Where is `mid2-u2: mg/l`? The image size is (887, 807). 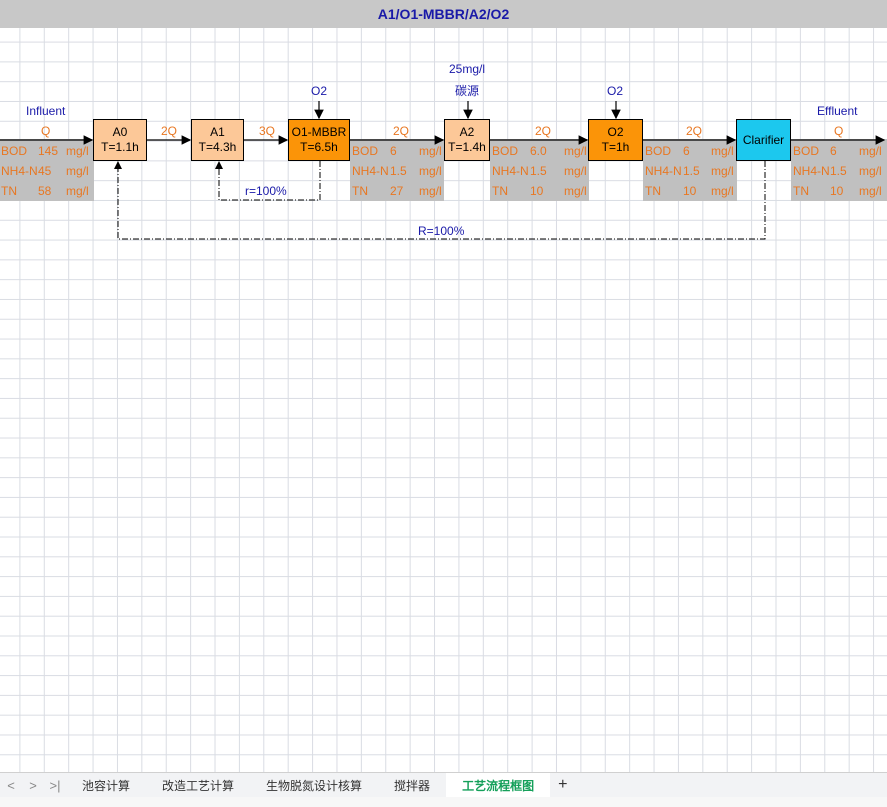
mid2-u2: mg/l is located at coordinates (575, 191).